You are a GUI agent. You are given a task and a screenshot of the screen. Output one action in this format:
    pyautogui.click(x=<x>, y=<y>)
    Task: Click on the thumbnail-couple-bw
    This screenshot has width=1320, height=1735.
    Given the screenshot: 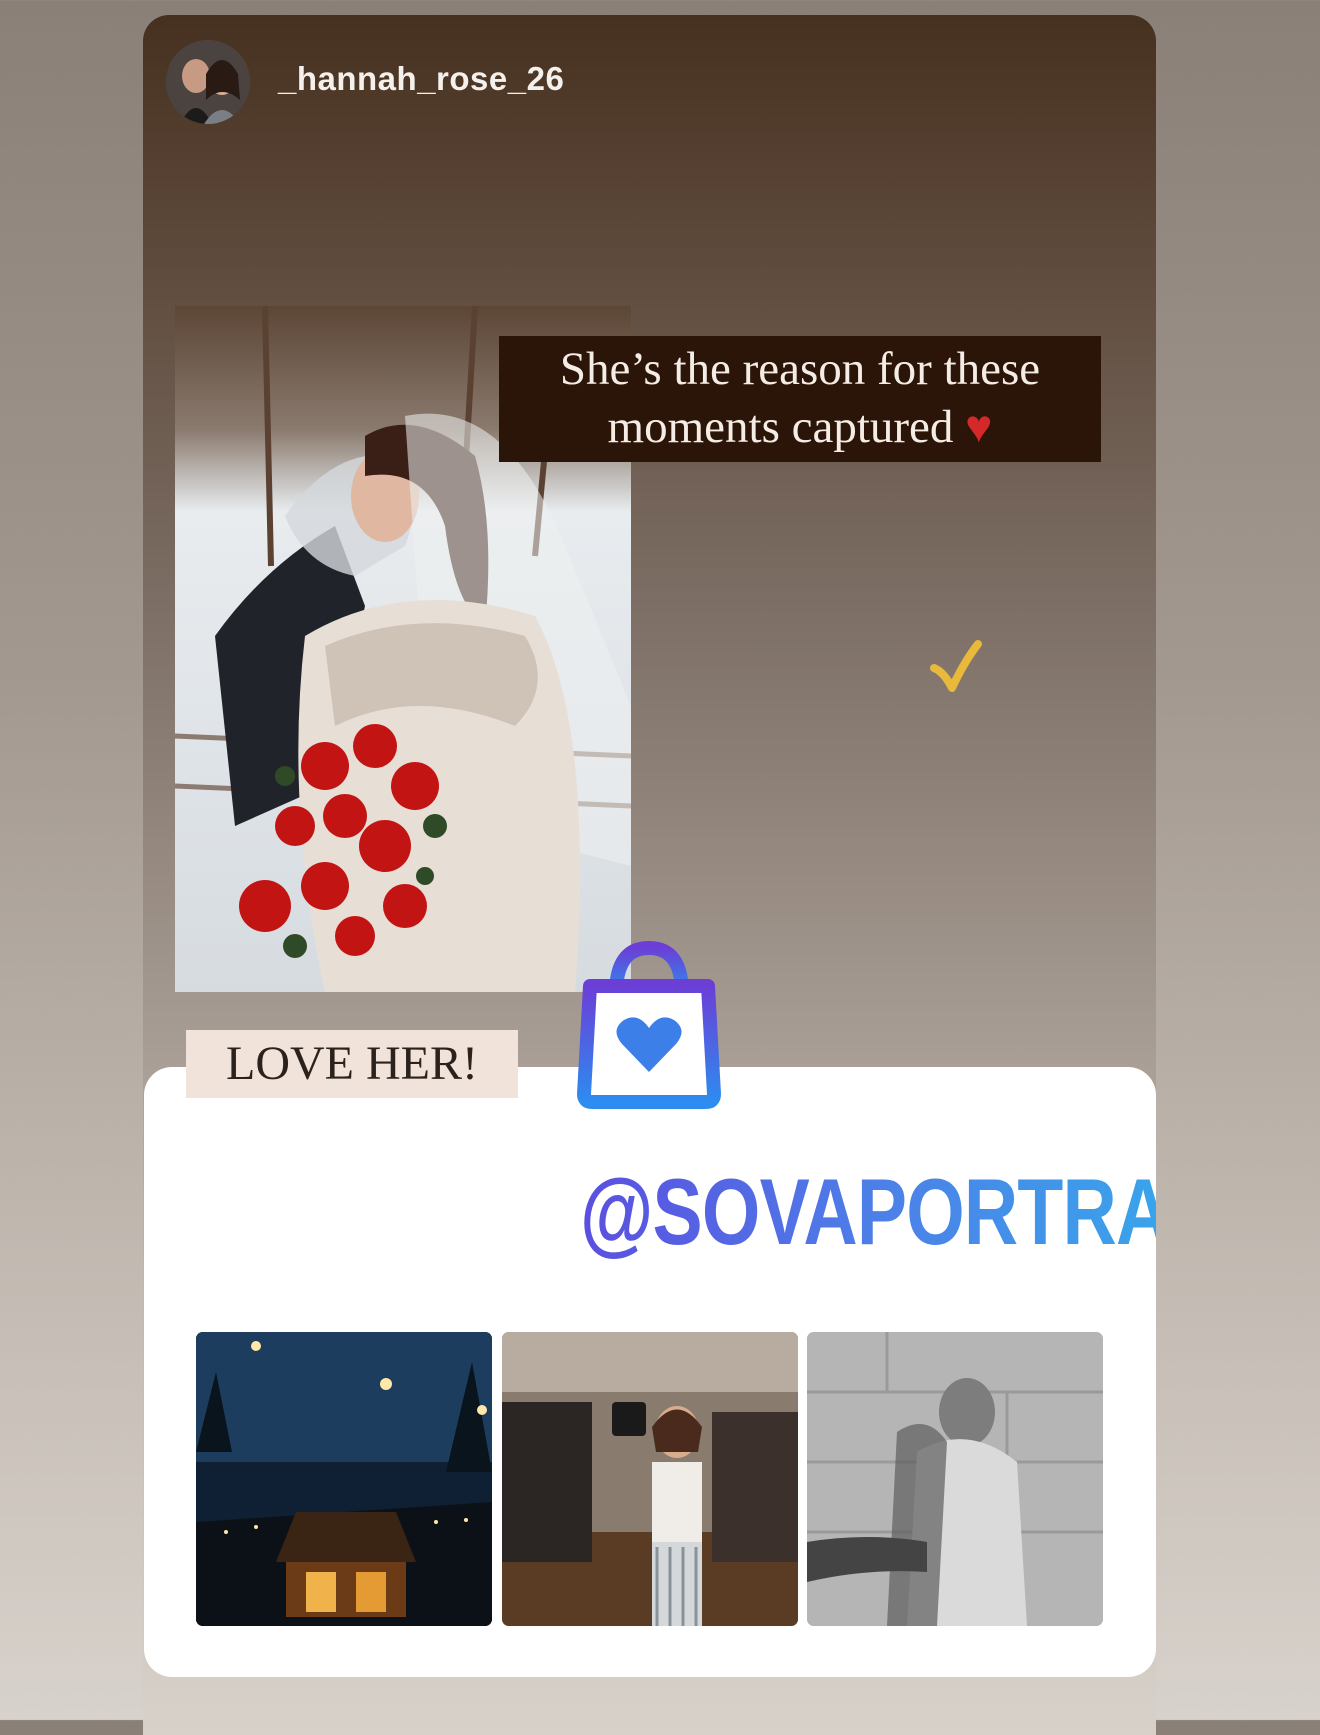 What is the action you would take?
    pyautogui.click(x=955, y=1479)
    